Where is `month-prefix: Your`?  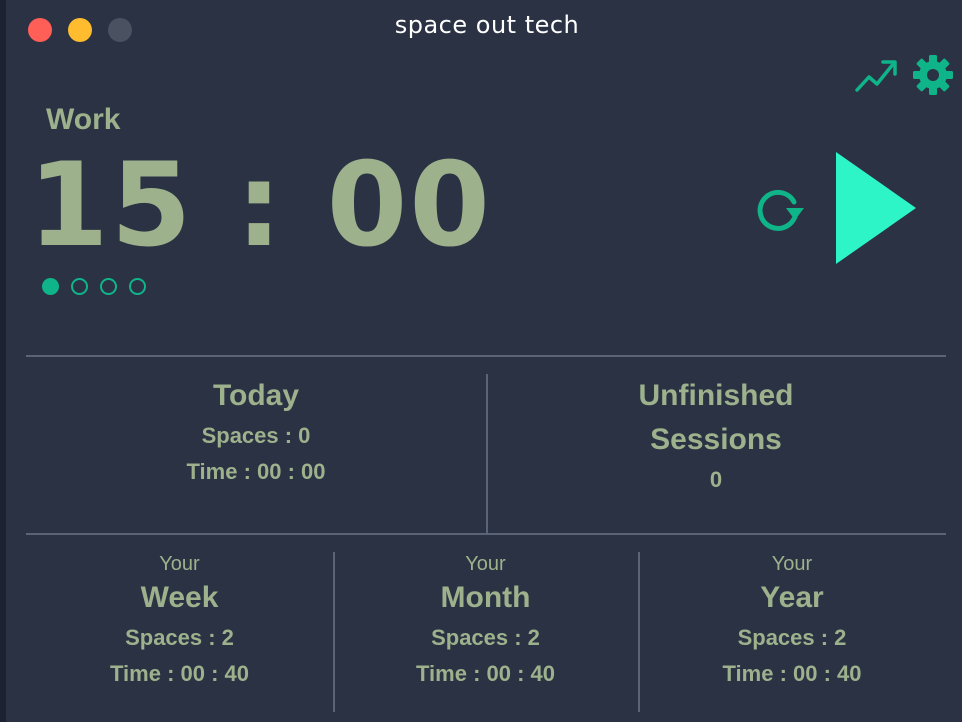 month-prefix: Your is located at coordinates (485, 564).